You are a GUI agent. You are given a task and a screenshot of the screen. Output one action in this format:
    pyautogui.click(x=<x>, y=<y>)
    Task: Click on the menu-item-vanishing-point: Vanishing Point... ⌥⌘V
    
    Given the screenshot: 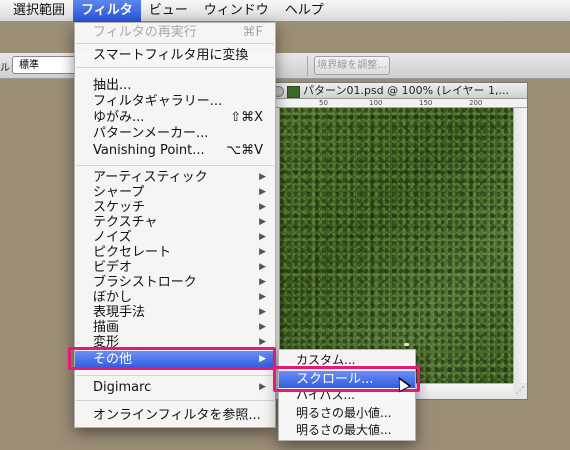 What is the action you would take?
    pyautogui.click(x=175, y=150)
    